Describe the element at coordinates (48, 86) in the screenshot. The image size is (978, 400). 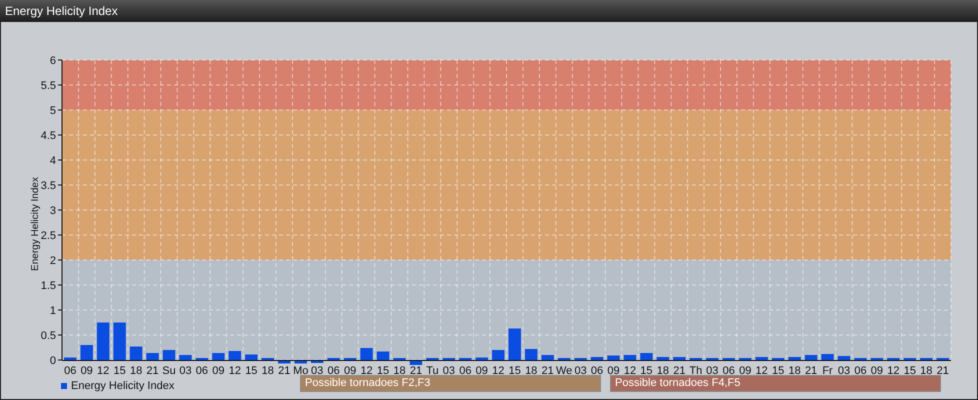
I see `y-tick-label: 5.5` at that location.